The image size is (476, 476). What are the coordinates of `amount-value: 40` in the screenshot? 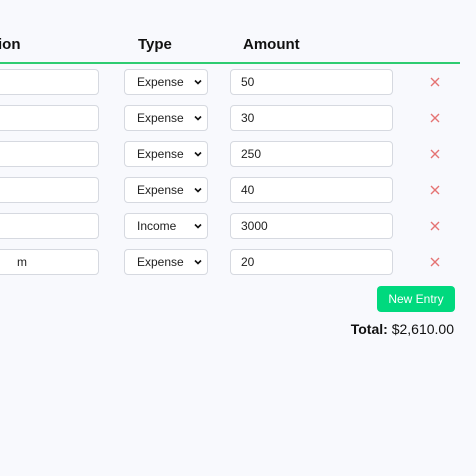 It's located at (248, 190).